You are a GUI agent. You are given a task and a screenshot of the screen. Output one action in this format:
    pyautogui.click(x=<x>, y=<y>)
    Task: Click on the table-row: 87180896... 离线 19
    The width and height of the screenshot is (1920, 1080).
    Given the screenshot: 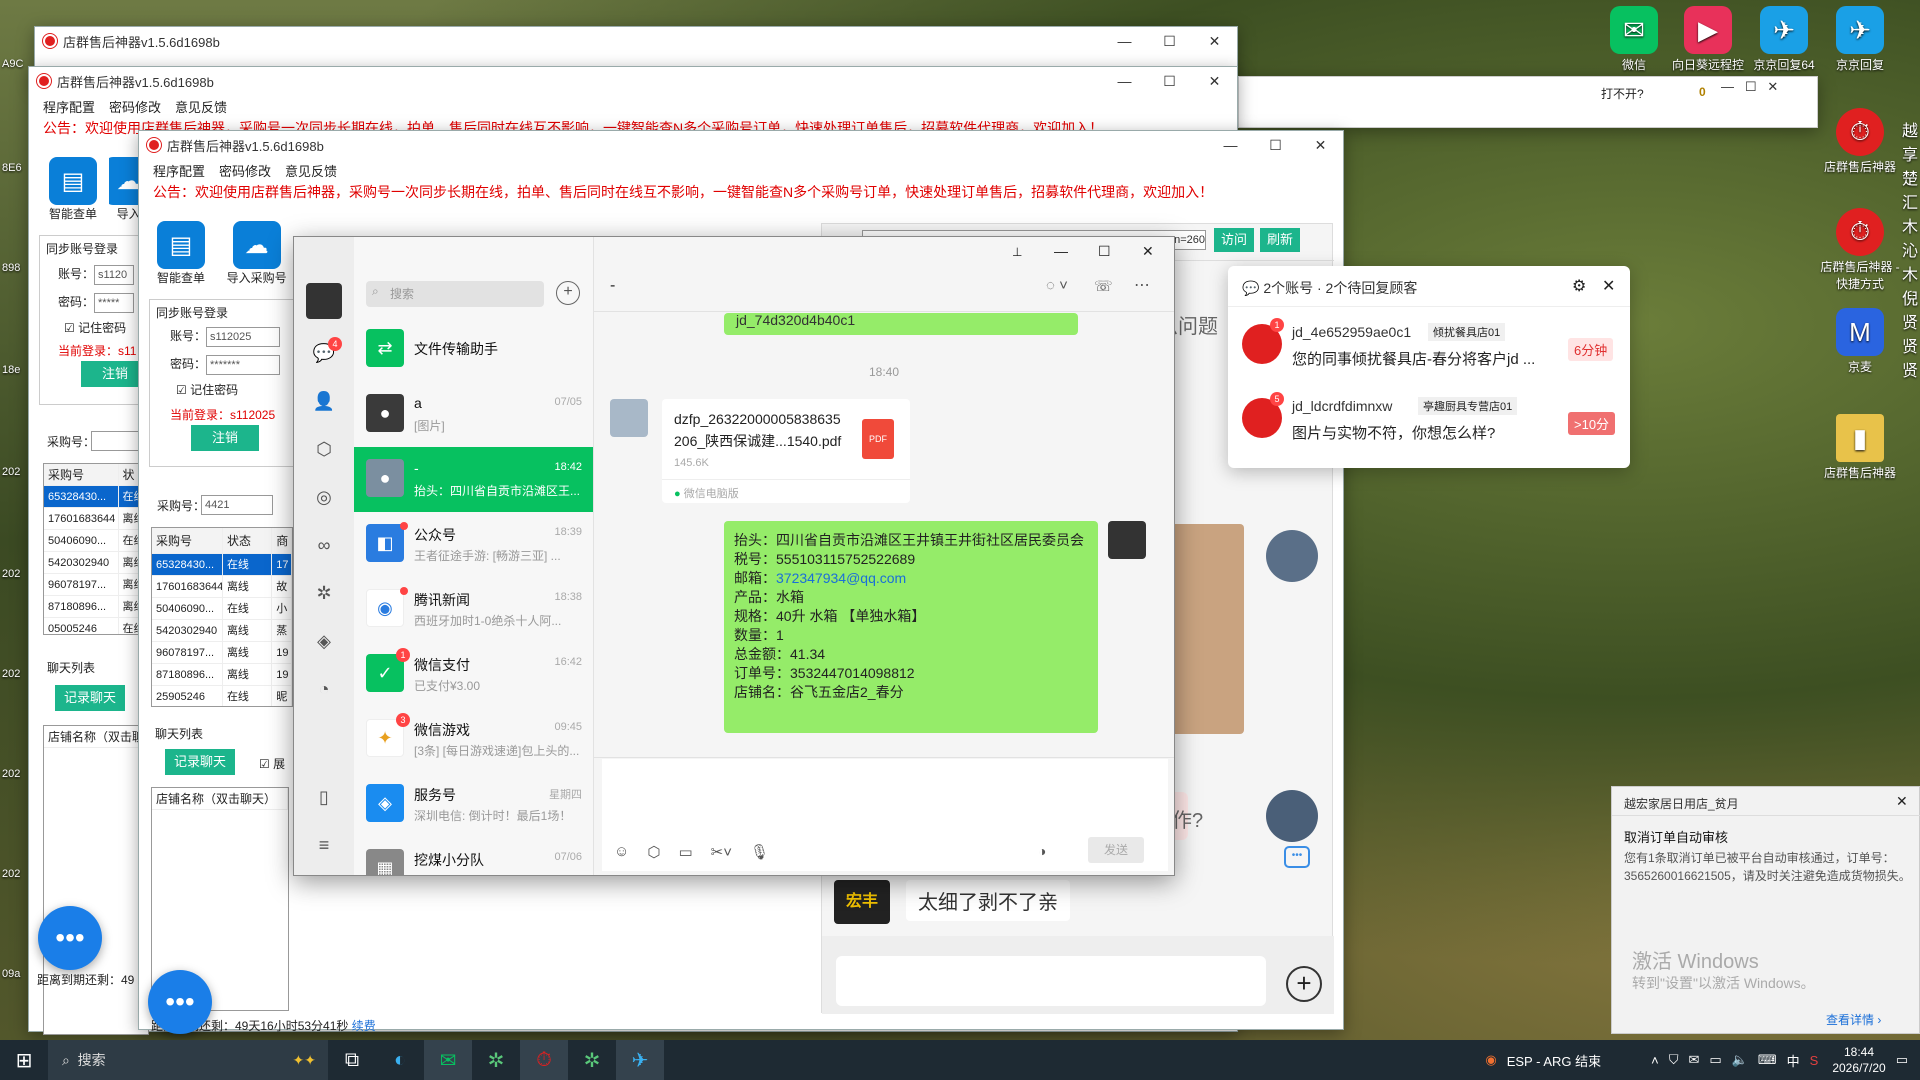 What is the action you would take?
    pyautogui.click(x=222, y=675)
    